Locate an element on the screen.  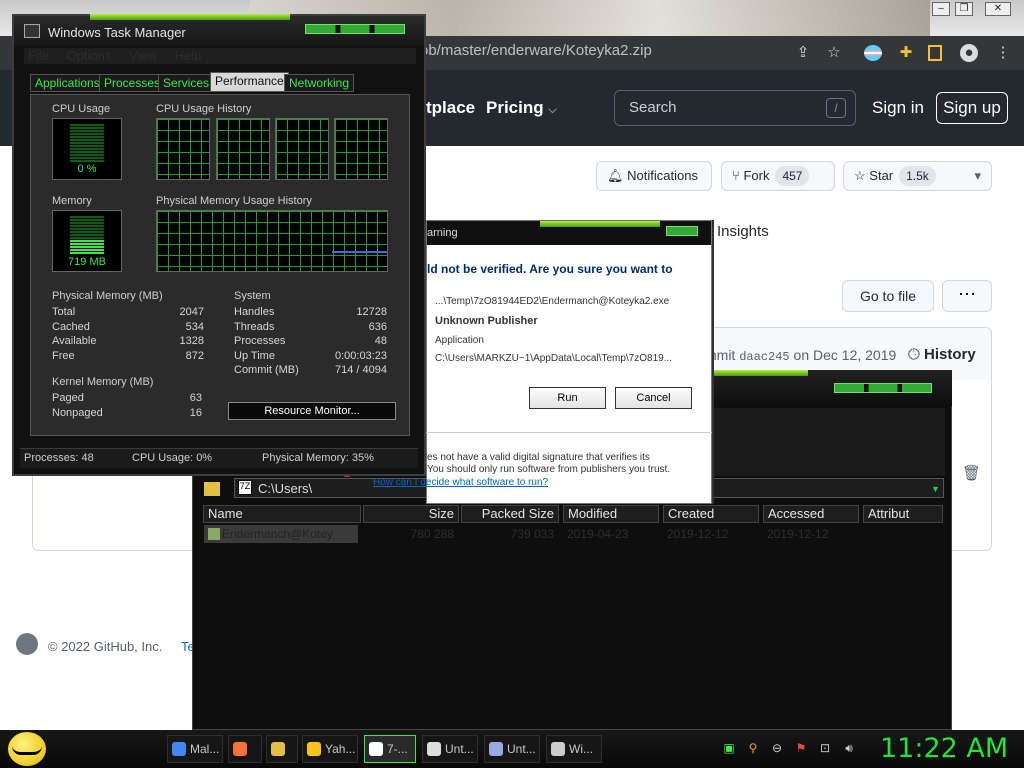
tab-applications: Applications is located at coordinates (67, 83).